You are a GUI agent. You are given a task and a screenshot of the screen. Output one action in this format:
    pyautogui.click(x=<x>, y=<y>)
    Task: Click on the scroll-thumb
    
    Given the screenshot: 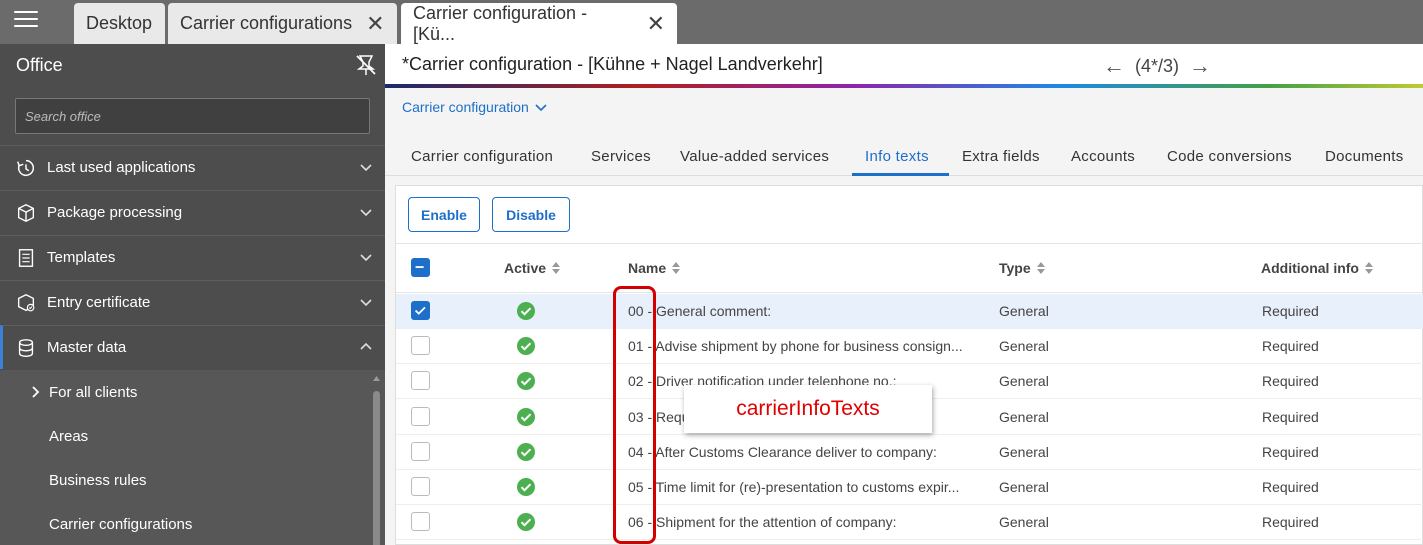 What is the action you would take?
    pyautogui.click(x=376, y=468)
    